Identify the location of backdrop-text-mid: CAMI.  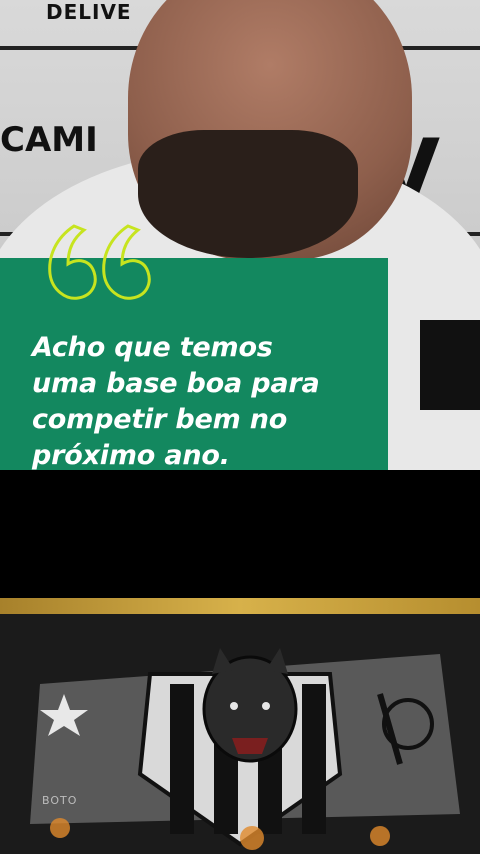
(49, 140).